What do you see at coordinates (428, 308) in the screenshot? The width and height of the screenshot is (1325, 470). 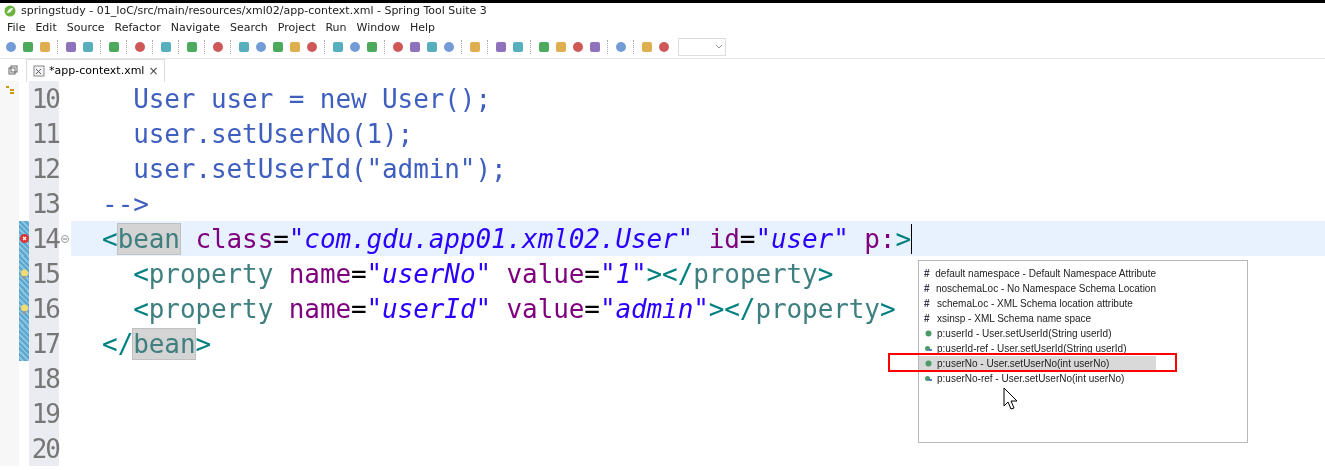 I see `code-token: "userId"` at bounding box center [428, 308].